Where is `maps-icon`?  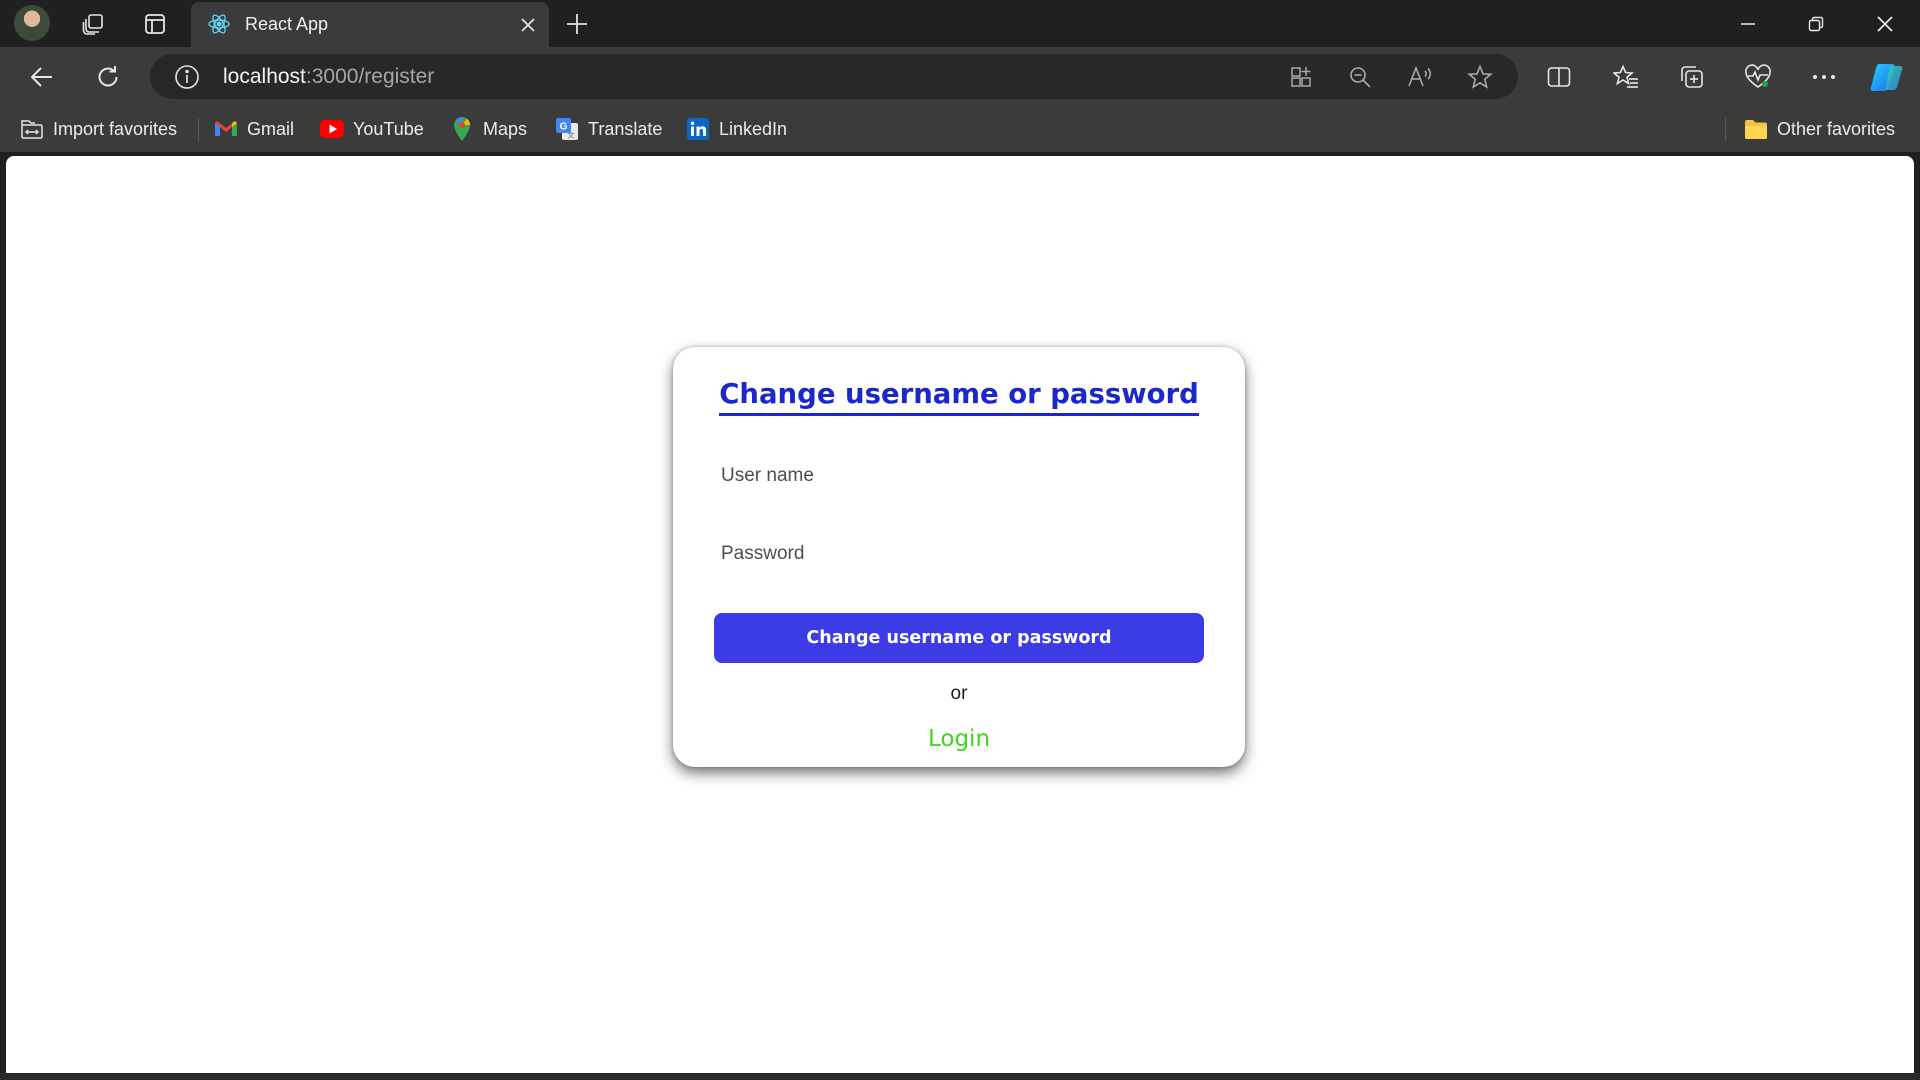 maps-icon is located at coordinates (462, 129).